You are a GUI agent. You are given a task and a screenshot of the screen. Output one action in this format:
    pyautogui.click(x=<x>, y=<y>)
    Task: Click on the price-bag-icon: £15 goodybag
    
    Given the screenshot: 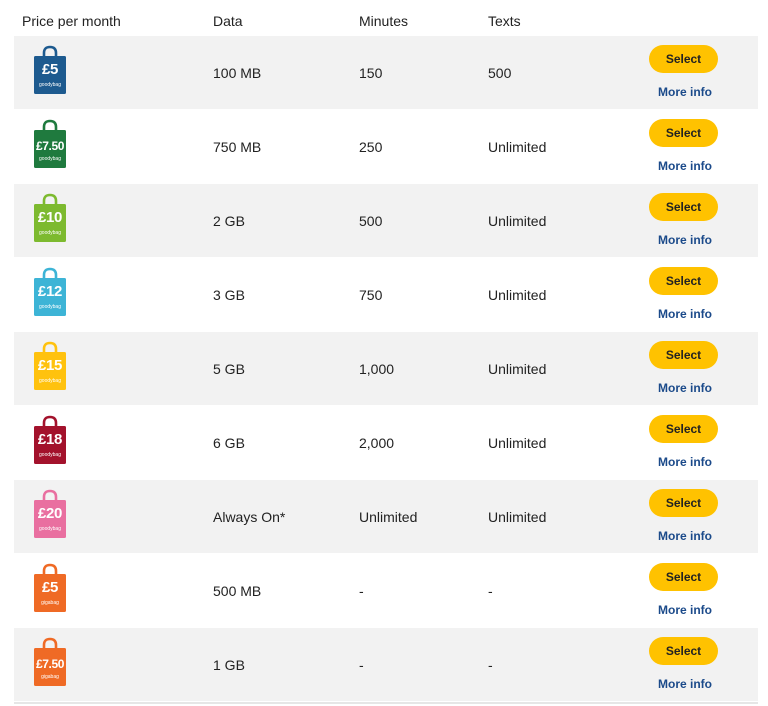 What is the action you would take?
    pyautogui.click(x=50, y=366)
    